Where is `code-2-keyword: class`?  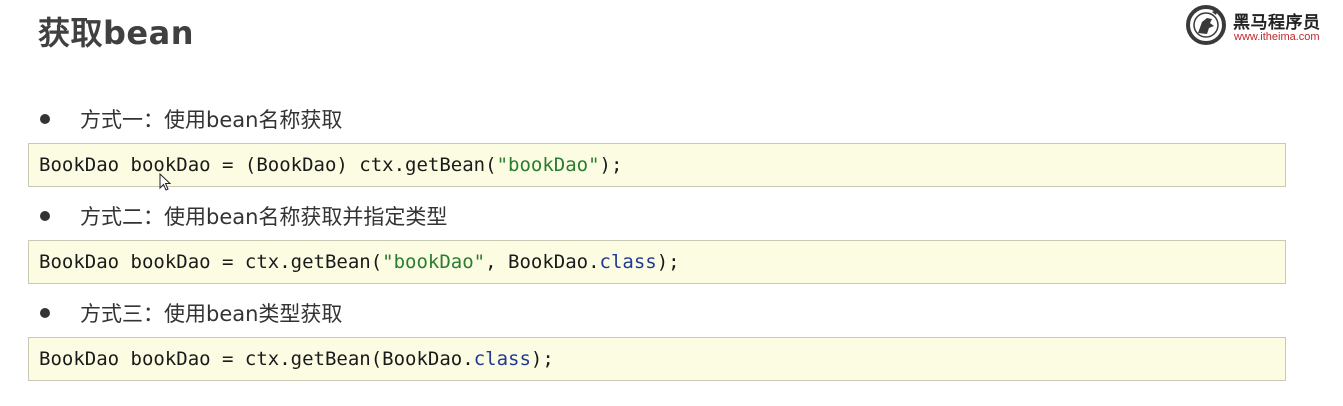 code-2-keyword: class is located at coordinates (628, 262).